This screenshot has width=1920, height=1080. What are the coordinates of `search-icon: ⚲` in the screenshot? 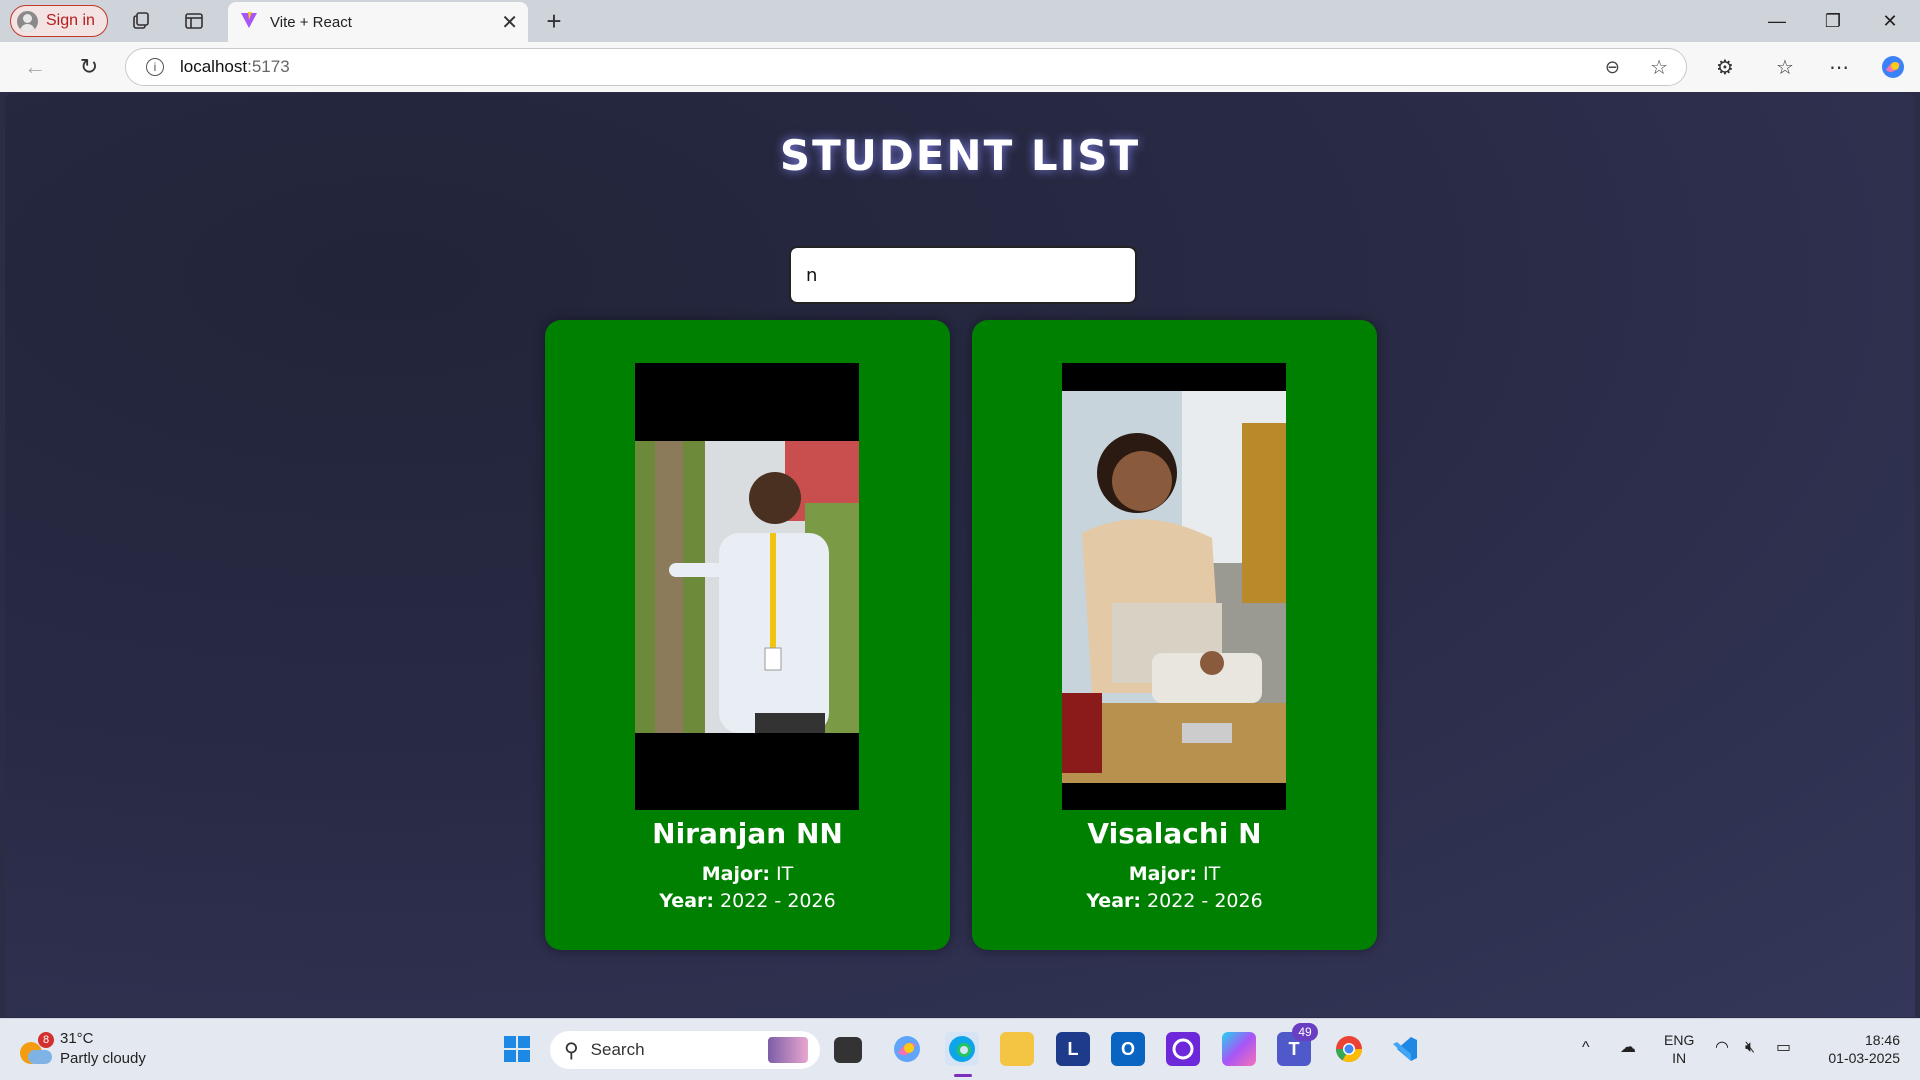 It's located at (571, 1050).